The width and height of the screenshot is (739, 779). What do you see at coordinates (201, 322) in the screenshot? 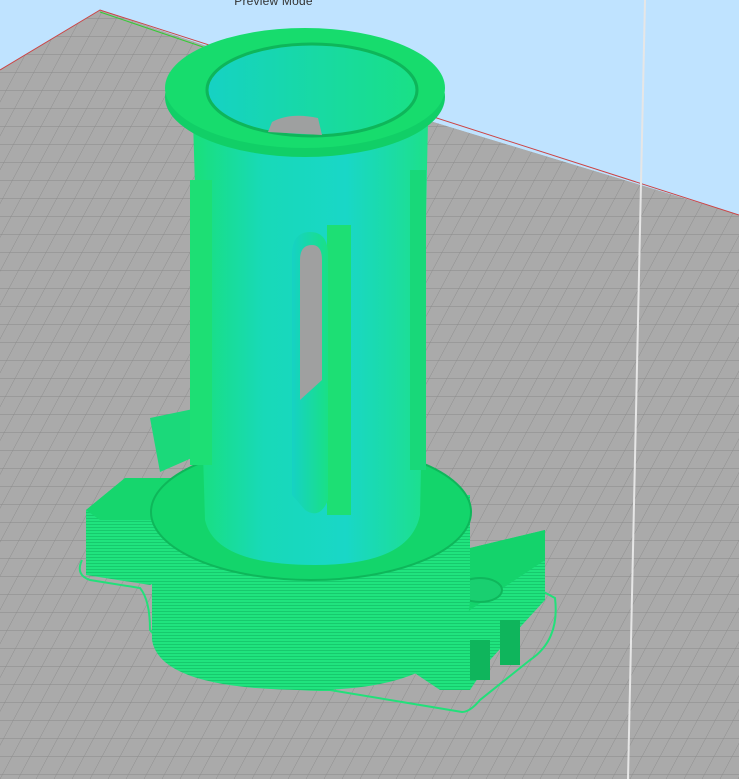
I see `tower-rib-left` at bounding box center [201, 322].